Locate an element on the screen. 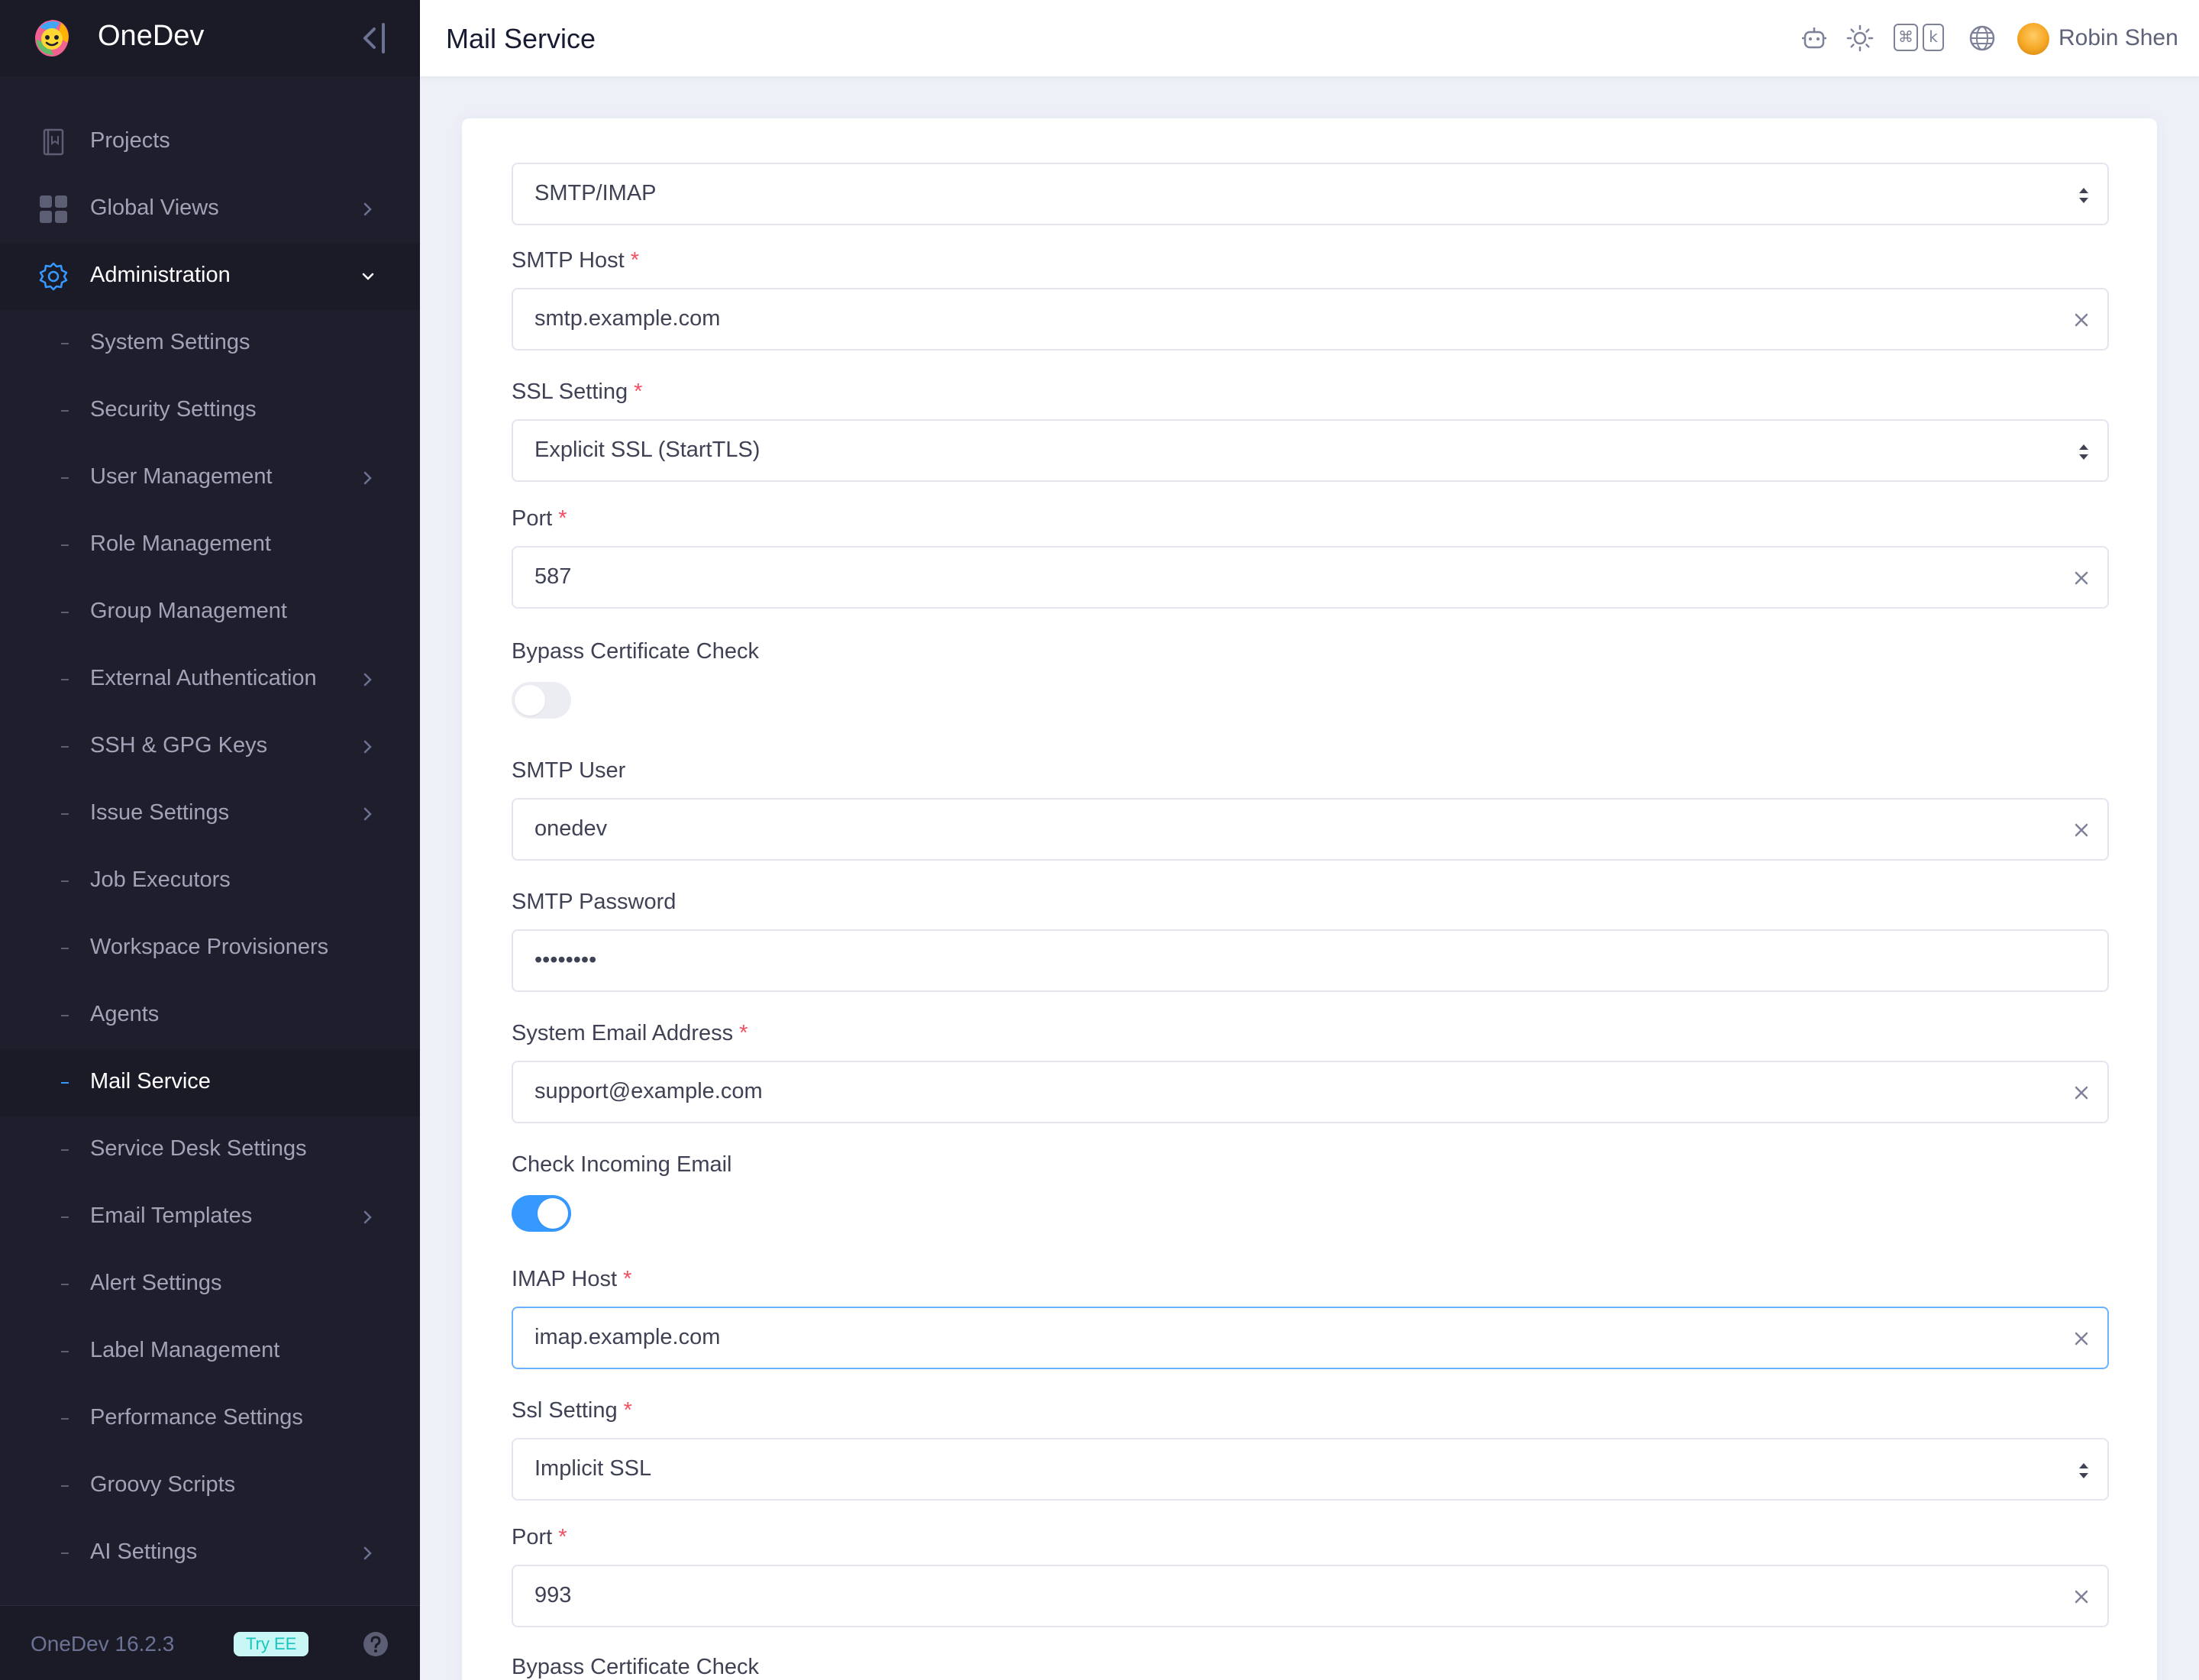  brand-name: OneDev is located at coordinates (151, 37).